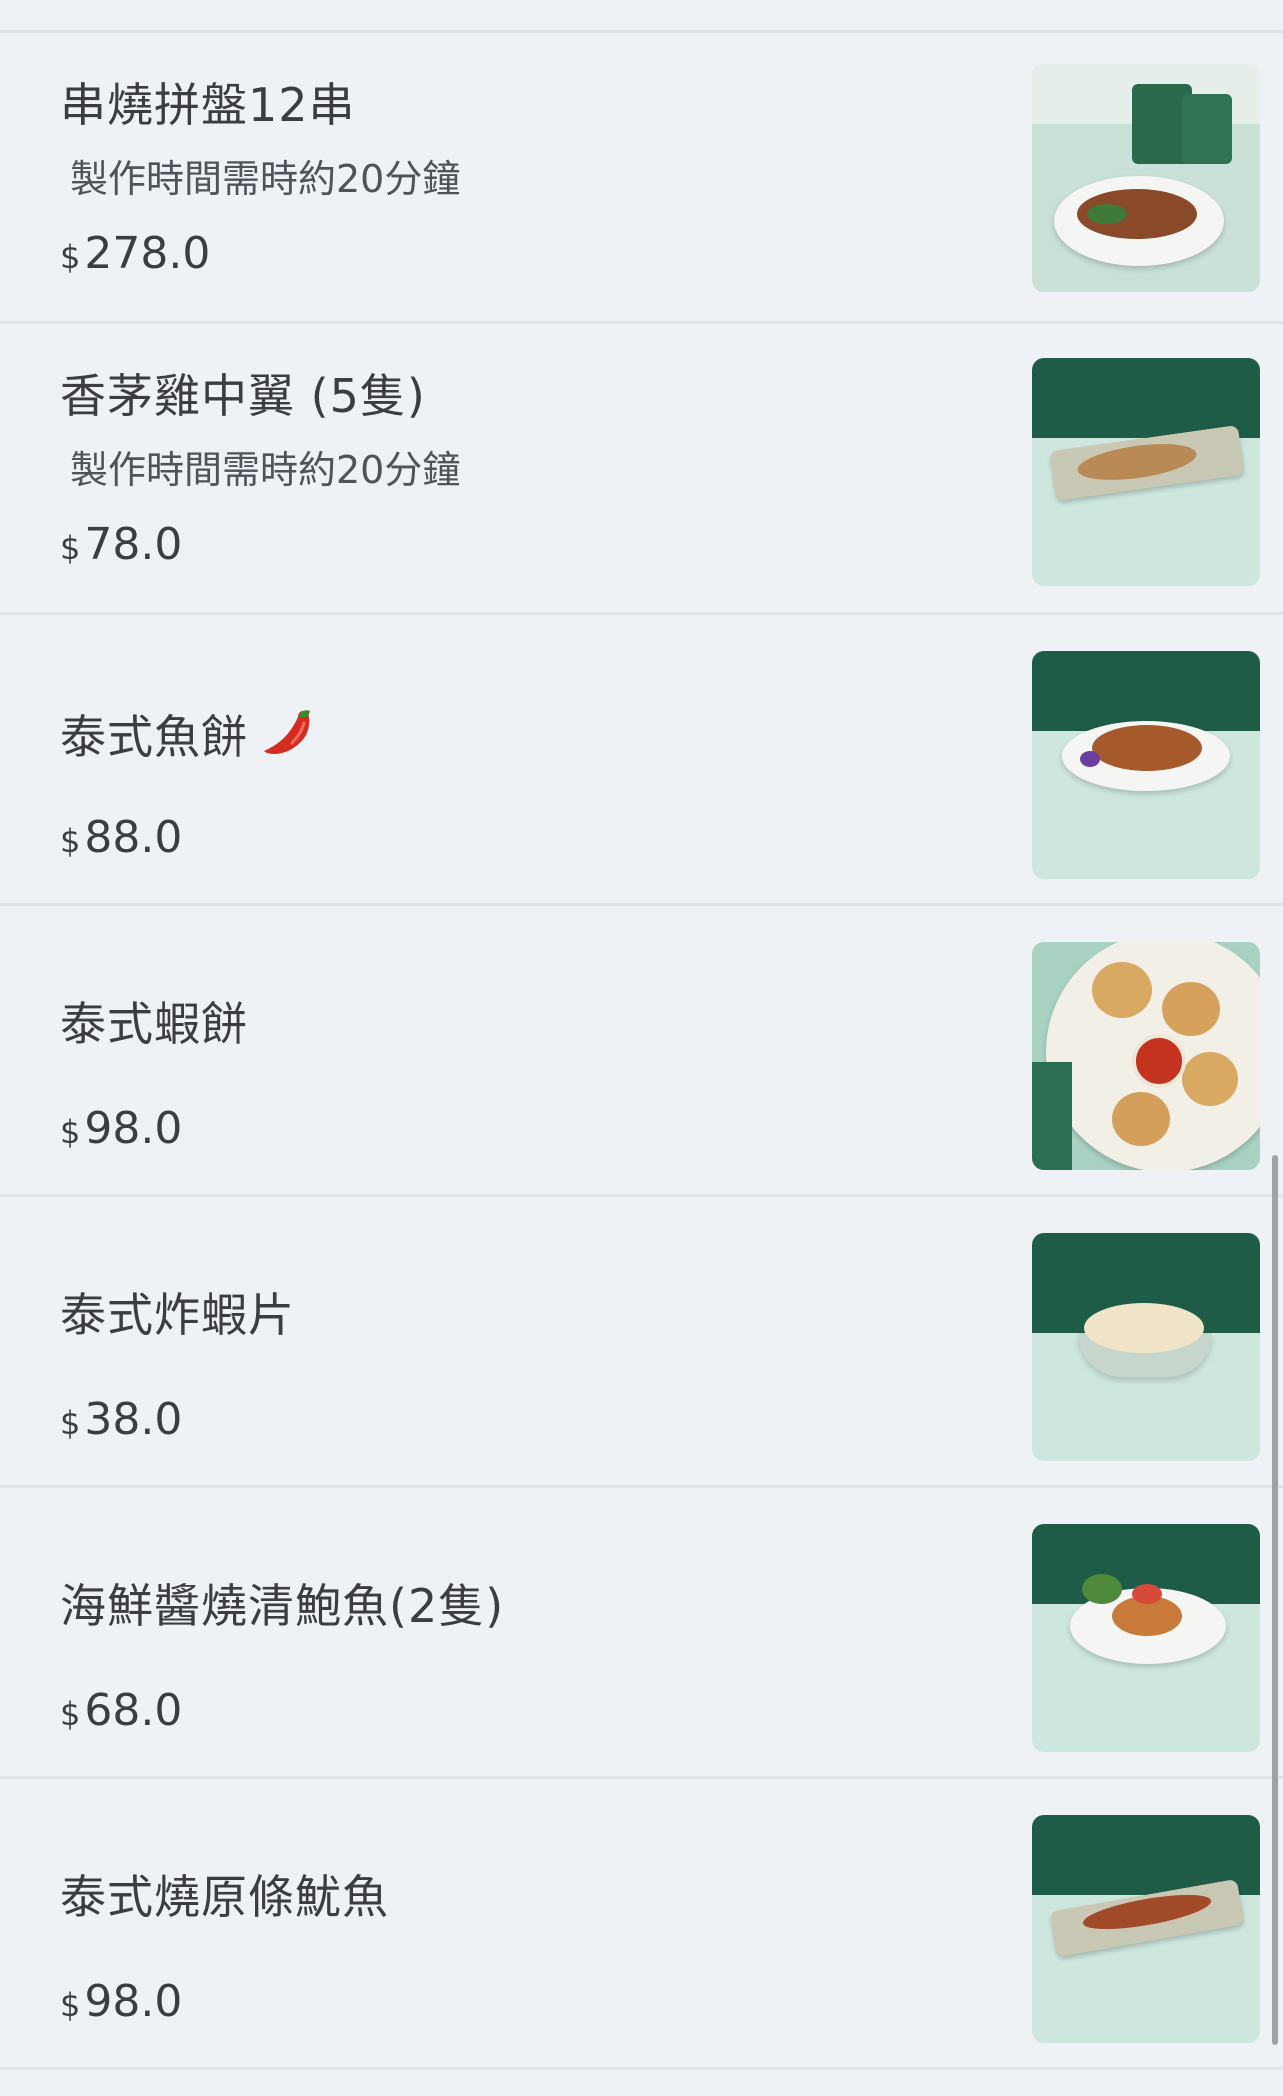 This screenshot has width=1283, height=2096. Describe the element at coordinates (282, 1606) in the screenshot. I see `item-name: 海鮮醬燒清鮑魚(2隻)` at that location.